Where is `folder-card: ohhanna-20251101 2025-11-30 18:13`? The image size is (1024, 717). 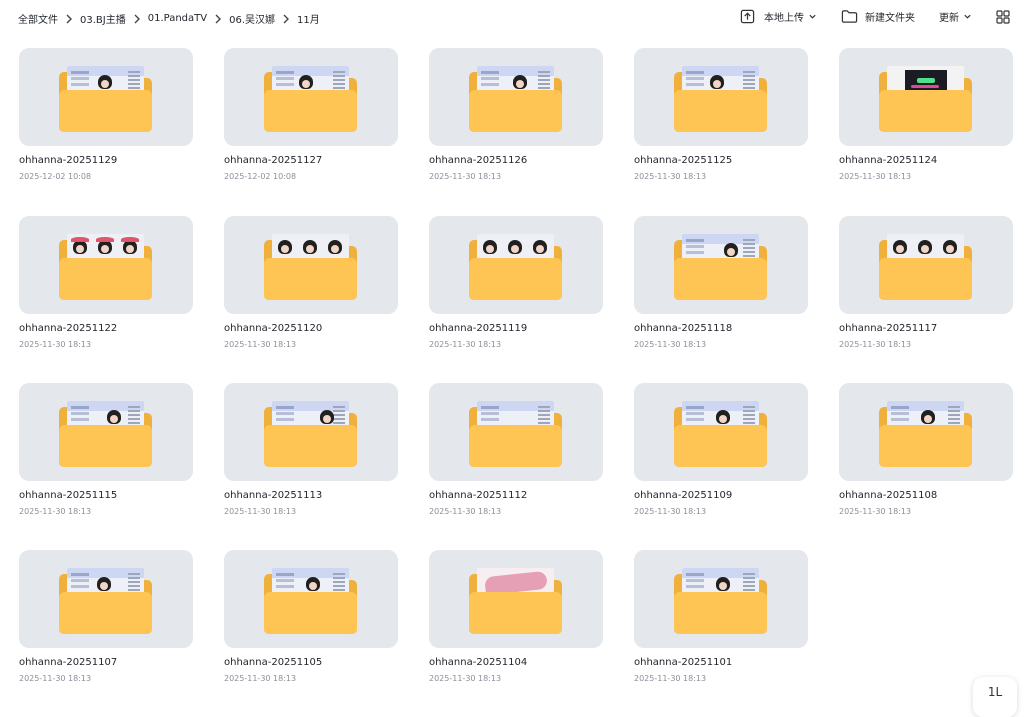
folder-card: ohhanna-20251101 2025-11-30 18:13 is located at coordinates (721, 620).